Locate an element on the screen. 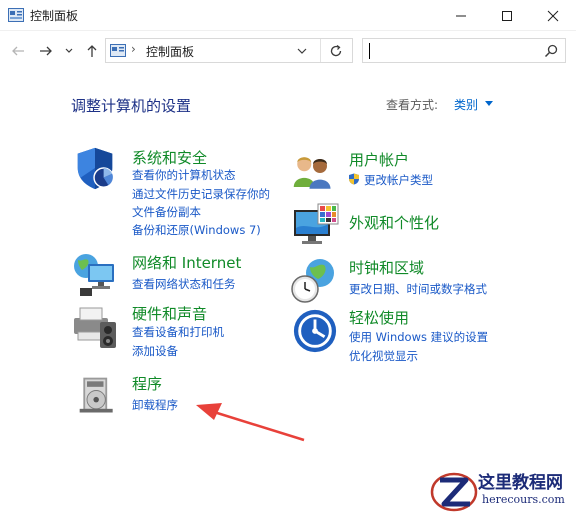 This screenshot has height=514, width=576. arrow-left-icon is located at coordinates (18, 51).